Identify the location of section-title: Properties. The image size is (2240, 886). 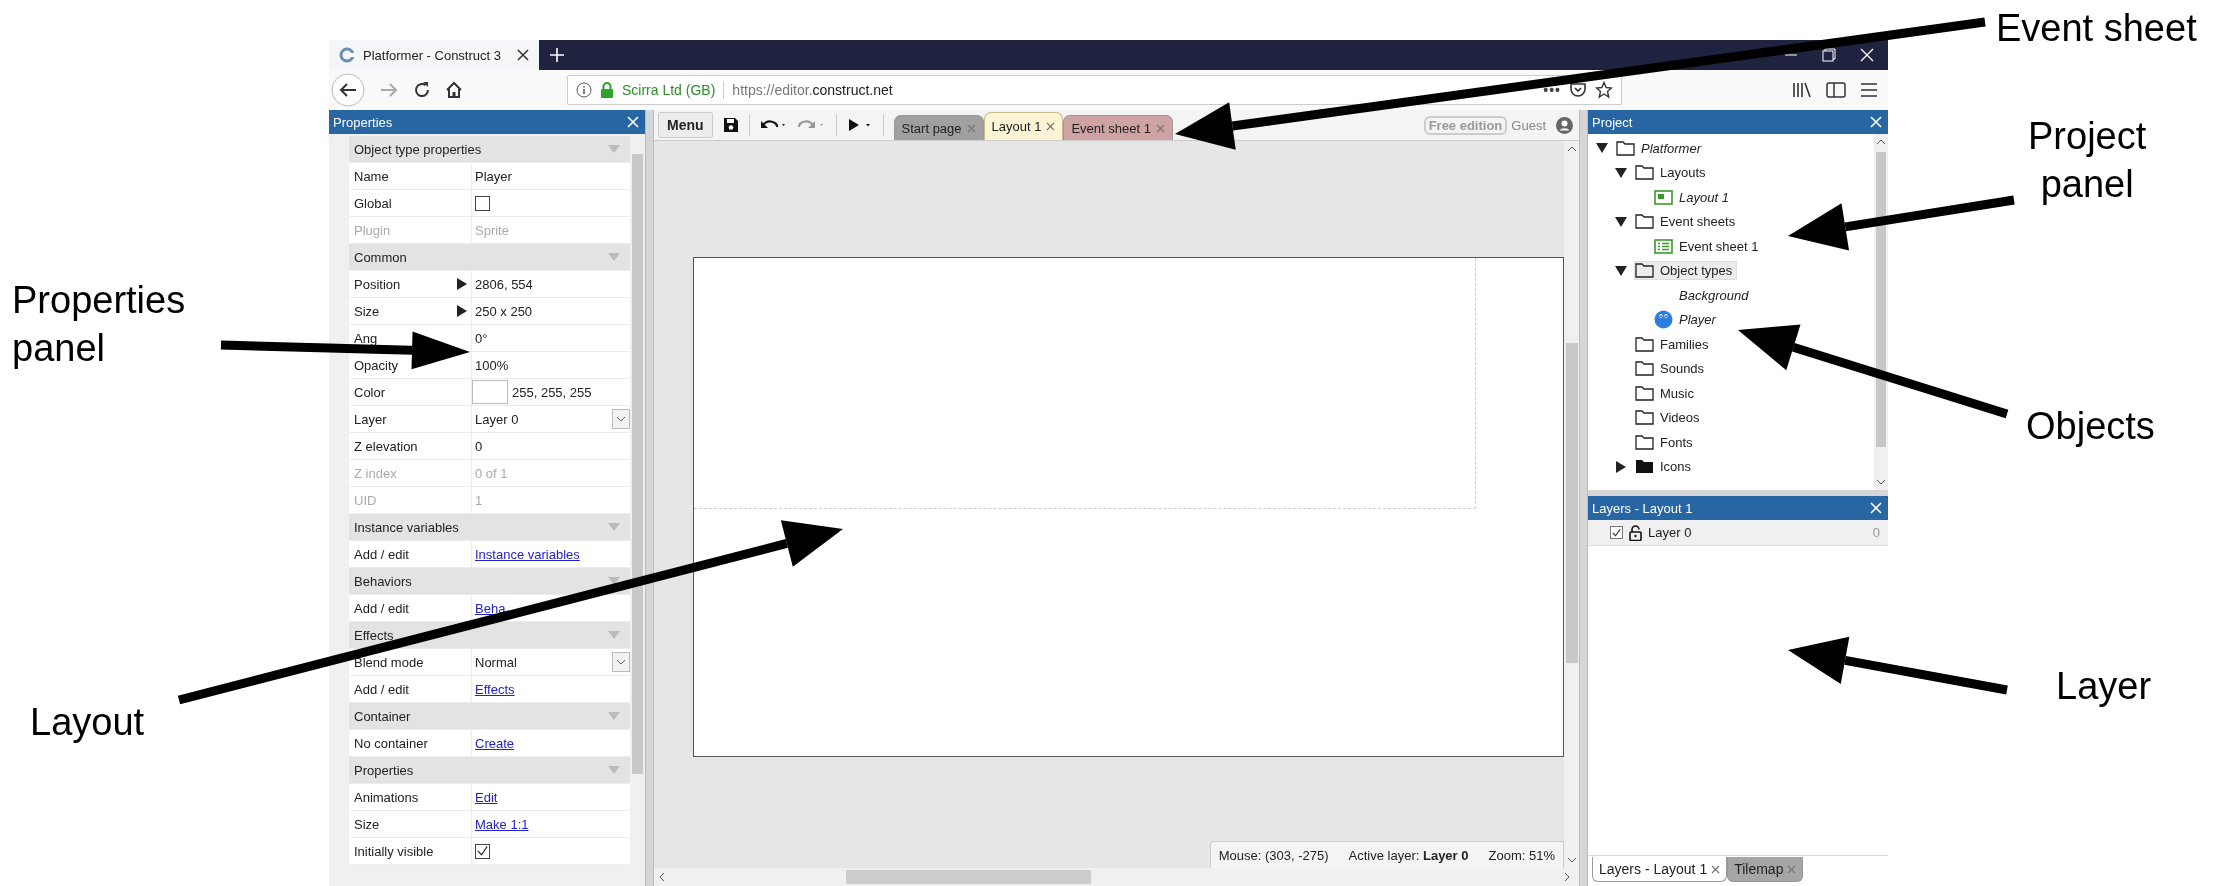
(384, 770).